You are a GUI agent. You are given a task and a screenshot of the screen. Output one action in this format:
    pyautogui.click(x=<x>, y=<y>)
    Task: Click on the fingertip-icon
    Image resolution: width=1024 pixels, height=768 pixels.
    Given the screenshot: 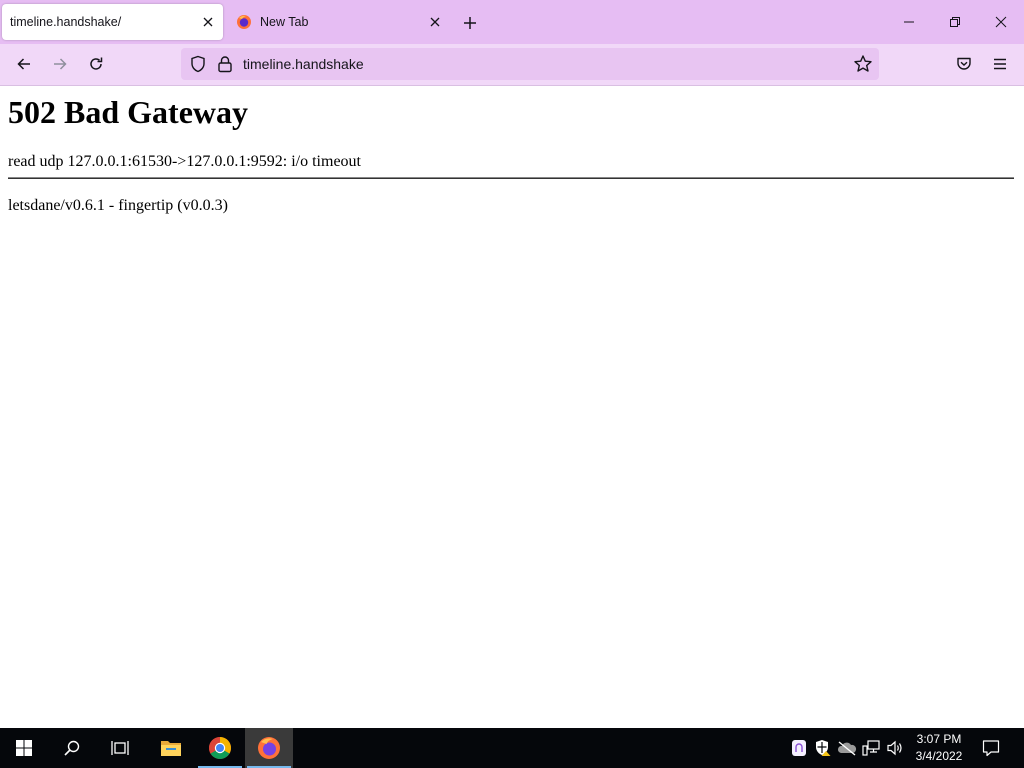 What is the action you would take?
    pyautogui.click(x=799, y=748)
    